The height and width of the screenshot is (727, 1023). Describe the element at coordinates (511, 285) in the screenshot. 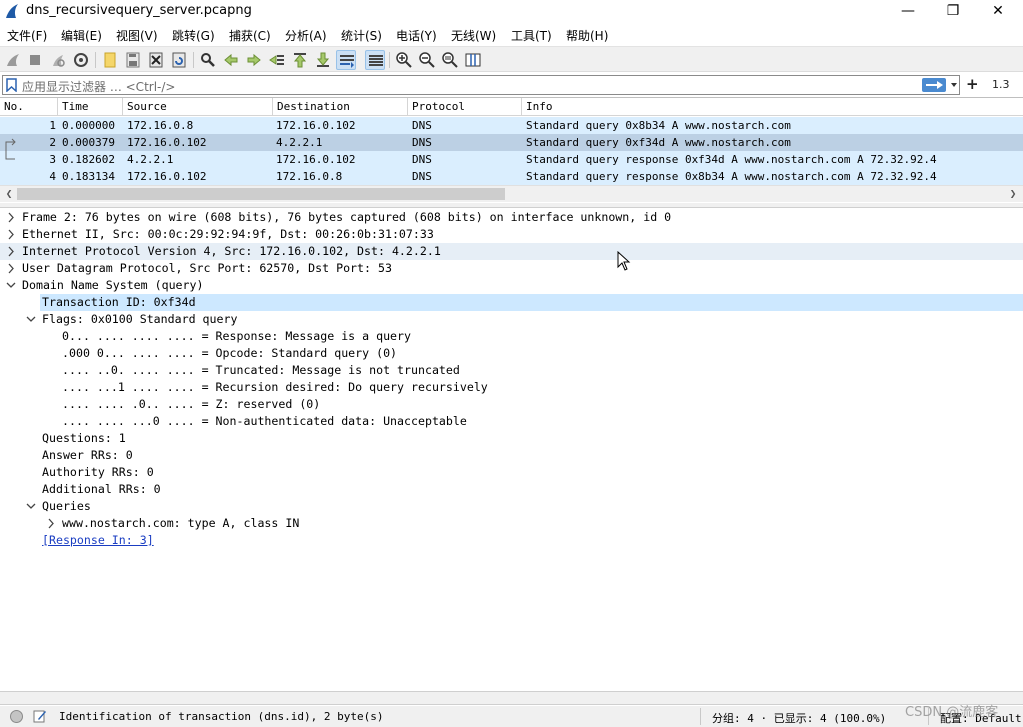

I see `tree-row-dns: Domain Name System (query)` at that location.